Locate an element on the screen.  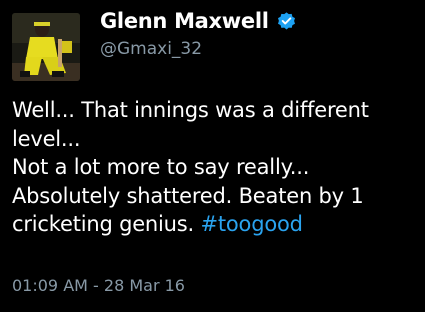
avatar is located at coordinates (46, 47).